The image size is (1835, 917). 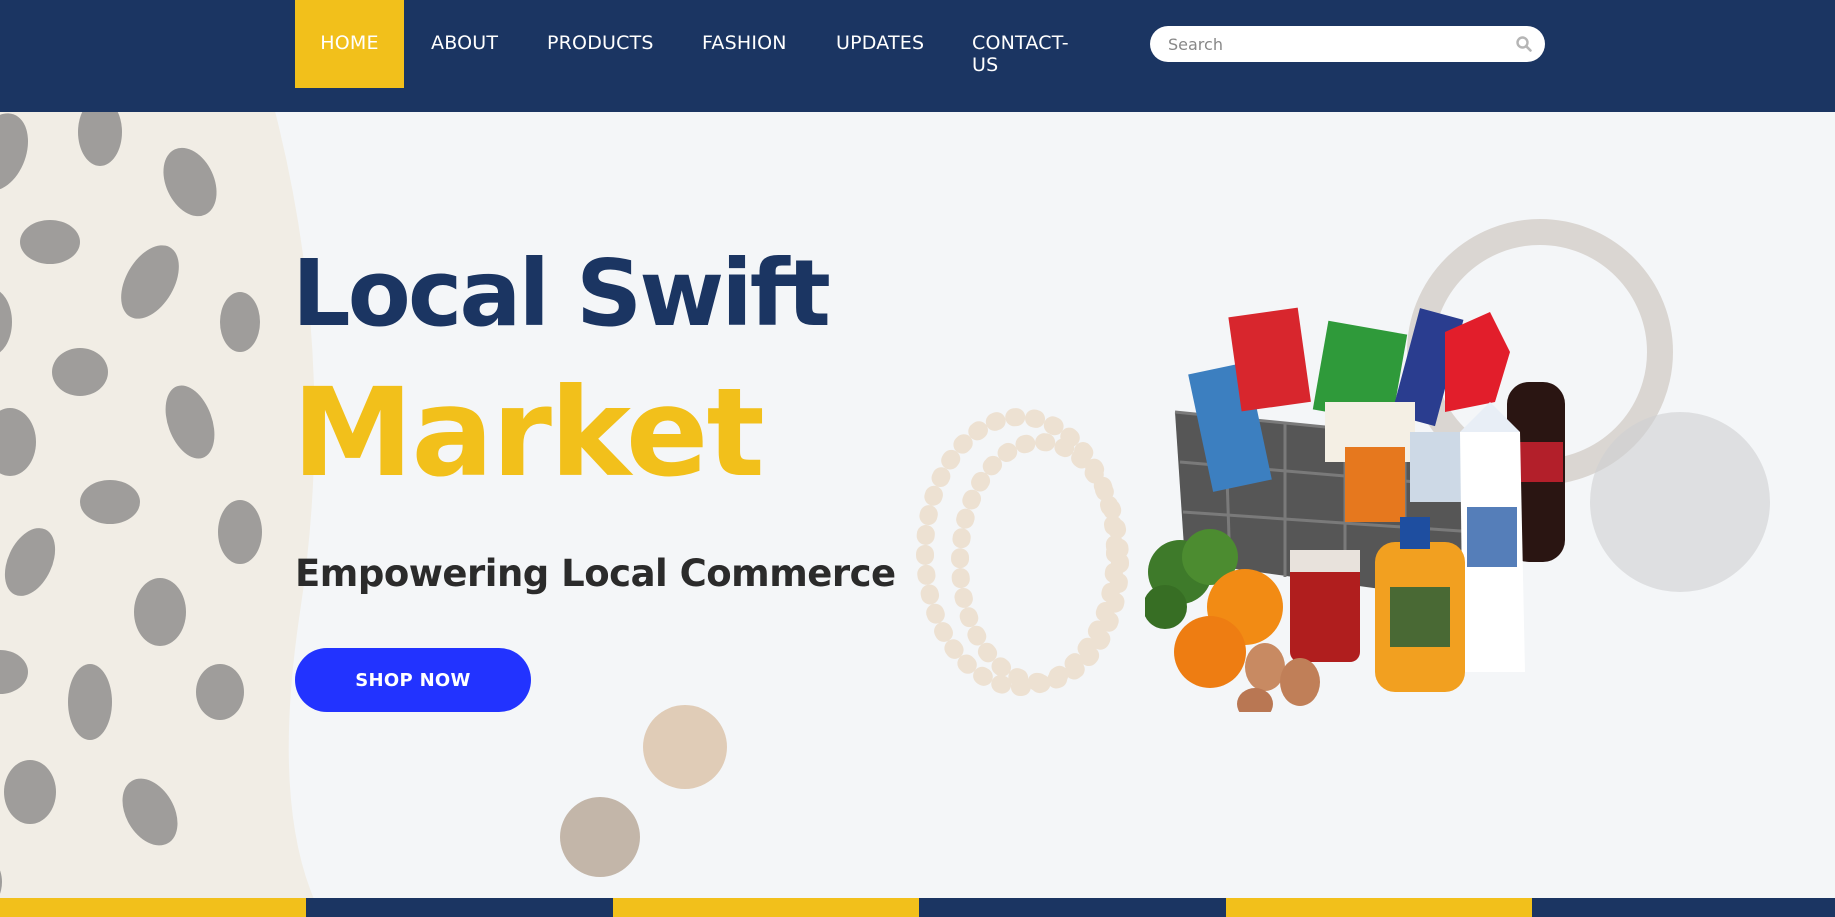 I want to click on hero-title-market: Market, so click(x=528, y=433).